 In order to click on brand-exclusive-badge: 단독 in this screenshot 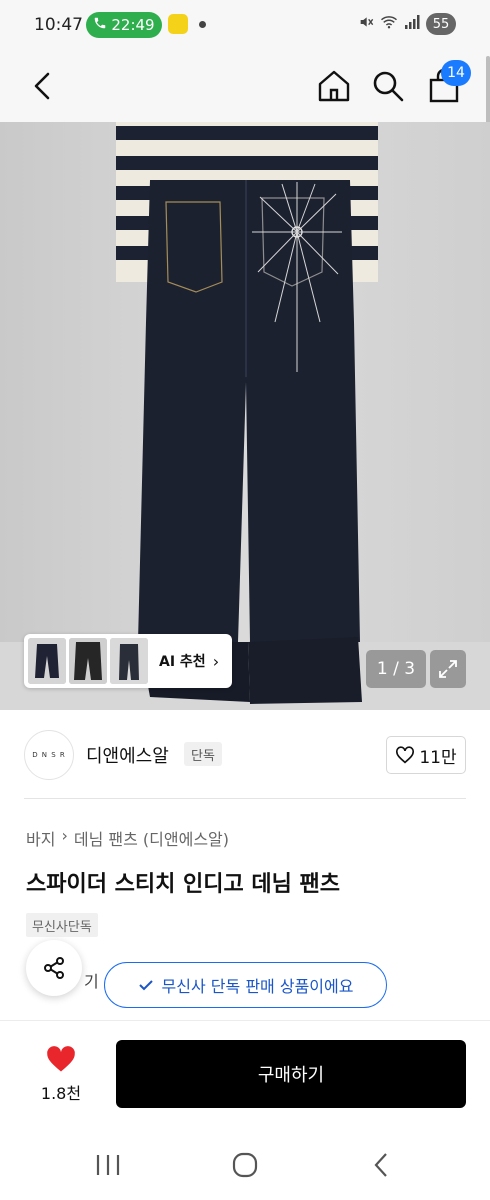, I will do `click(203, 754)`.